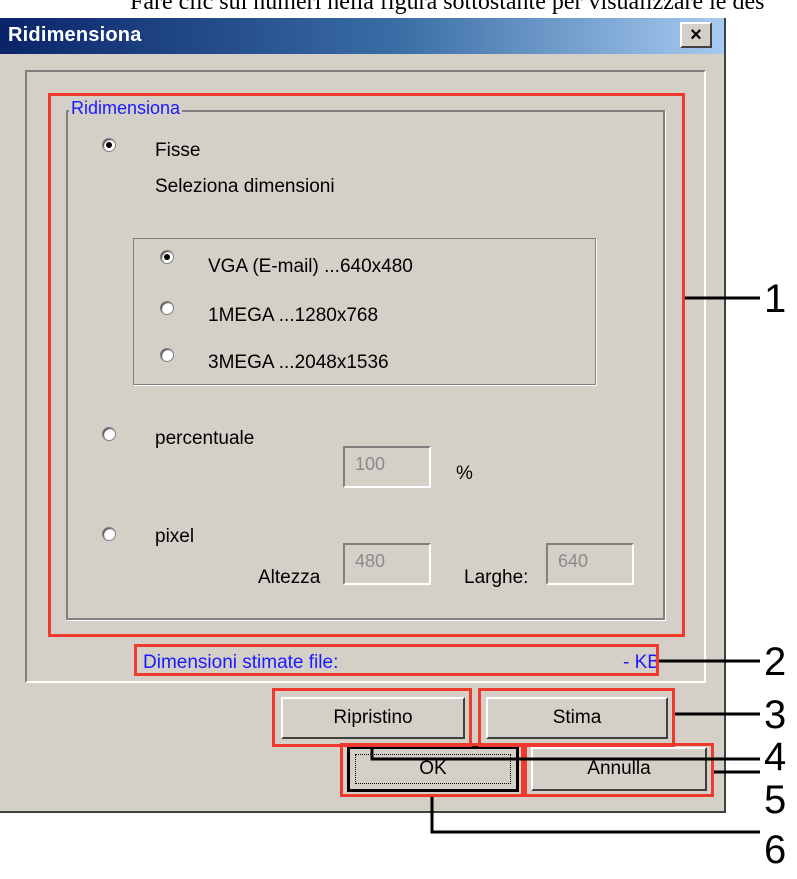 This screenshot has width=797, height=879. I want to click on callout-number-2: 2, so click(775, 662).